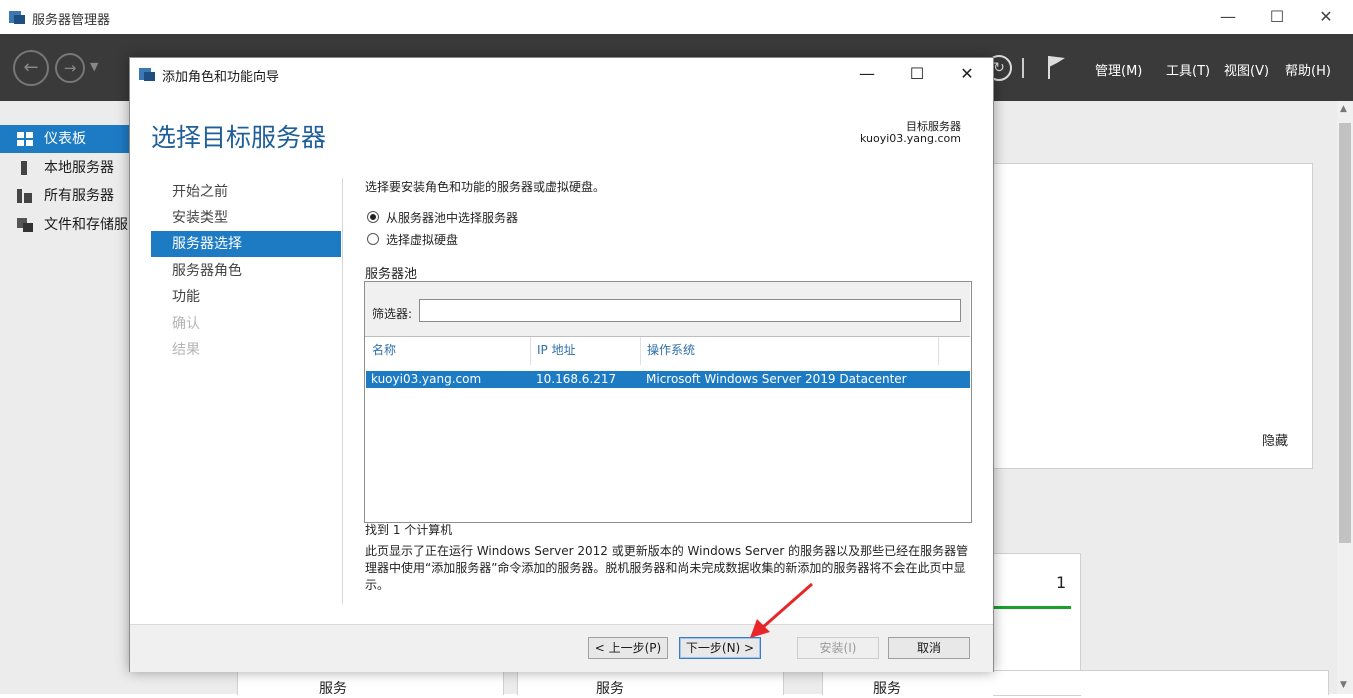  I want to click on sidebar-item-label: 仪表板, so click(65, 139).